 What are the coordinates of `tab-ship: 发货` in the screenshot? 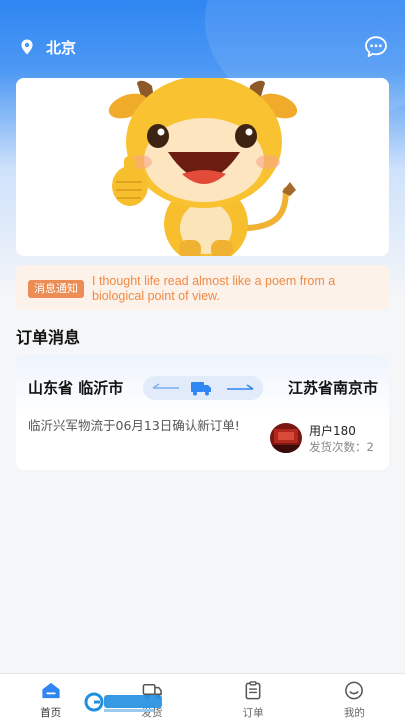 It's located at (151, 697).